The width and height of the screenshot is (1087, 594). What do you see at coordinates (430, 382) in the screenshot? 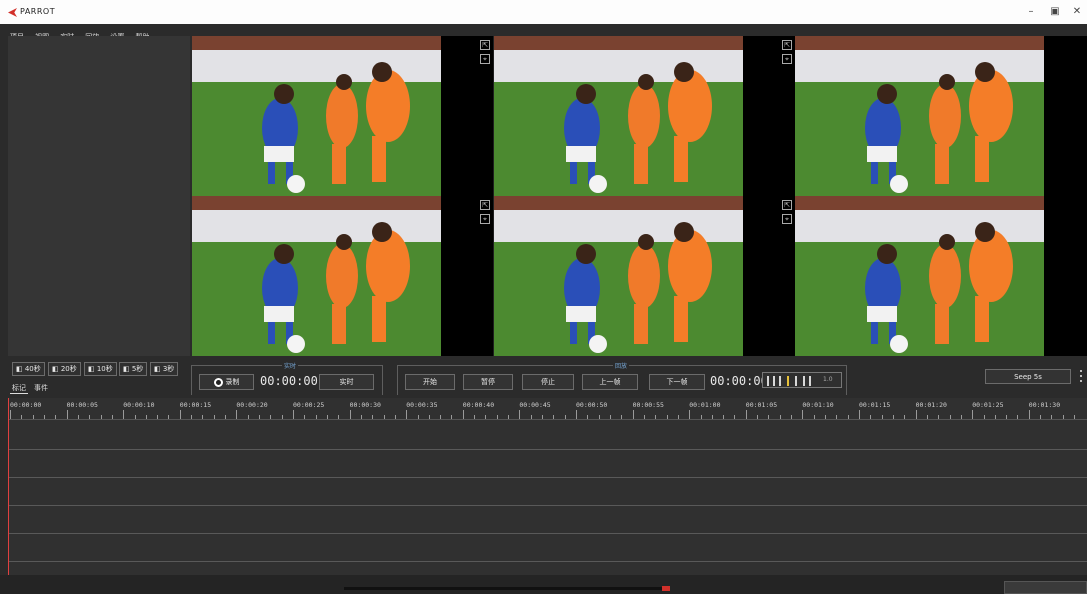
I see `start-button: 开始` at bounding box center [430, 382].